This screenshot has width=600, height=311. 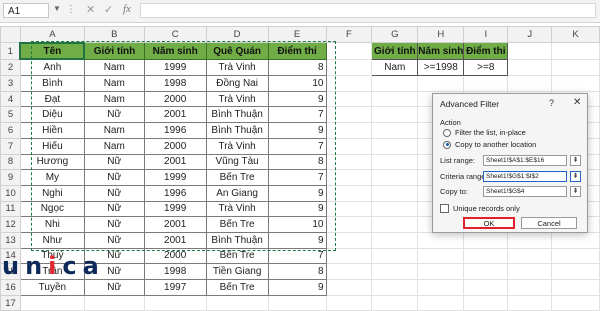 I want to click on radio-copy, so click(x=447, y=144).